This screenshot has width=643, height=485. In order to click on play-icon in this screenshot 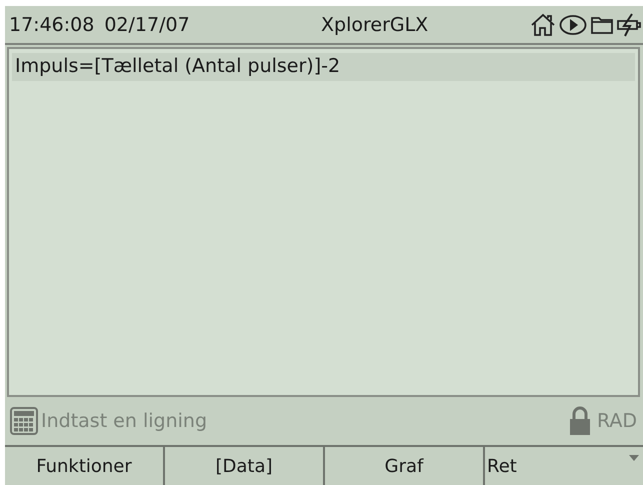, I will do `click(573, 25)`.